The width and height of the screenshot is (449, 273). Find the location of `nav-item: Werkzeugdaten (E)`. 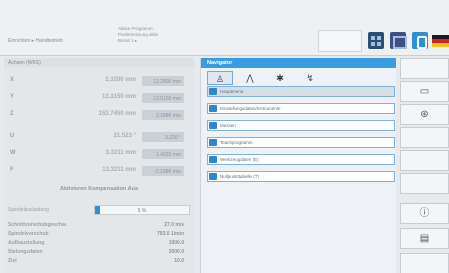

nav-item: Werkzeugdaten (E) is located at coordinates (301, 159).